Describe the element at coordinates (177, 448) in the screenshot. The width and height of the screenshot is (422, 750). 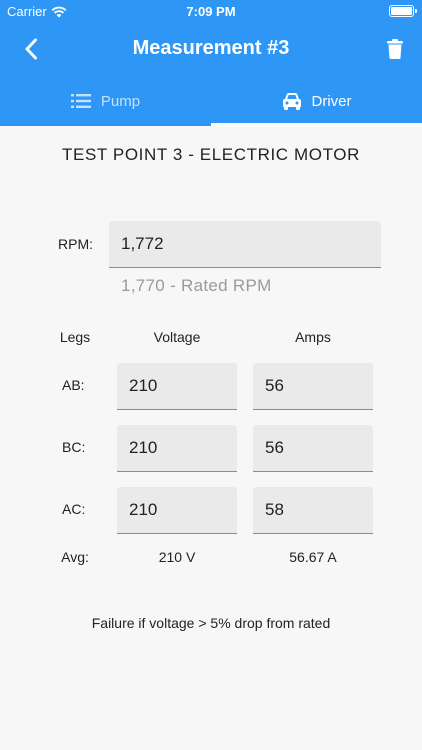
I see `voltage-bc-input: 210` at that location.